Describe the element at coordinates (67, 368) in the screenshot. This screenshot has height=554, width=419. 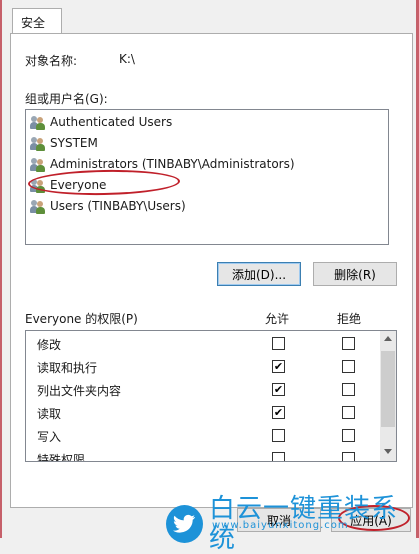
I see `permission-name: 读取和执行` at that location.